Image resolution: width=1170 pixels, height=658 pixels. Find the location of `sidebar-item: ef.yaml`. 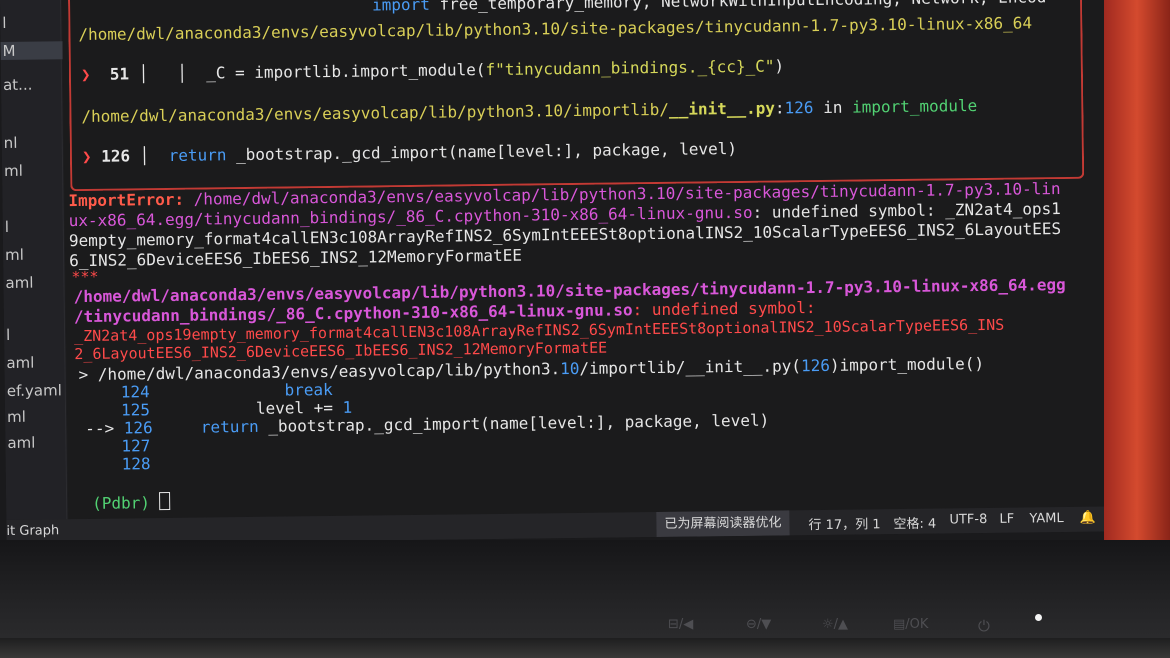

sidebar-item: ef.yaml is located at coordinates (34, 390).